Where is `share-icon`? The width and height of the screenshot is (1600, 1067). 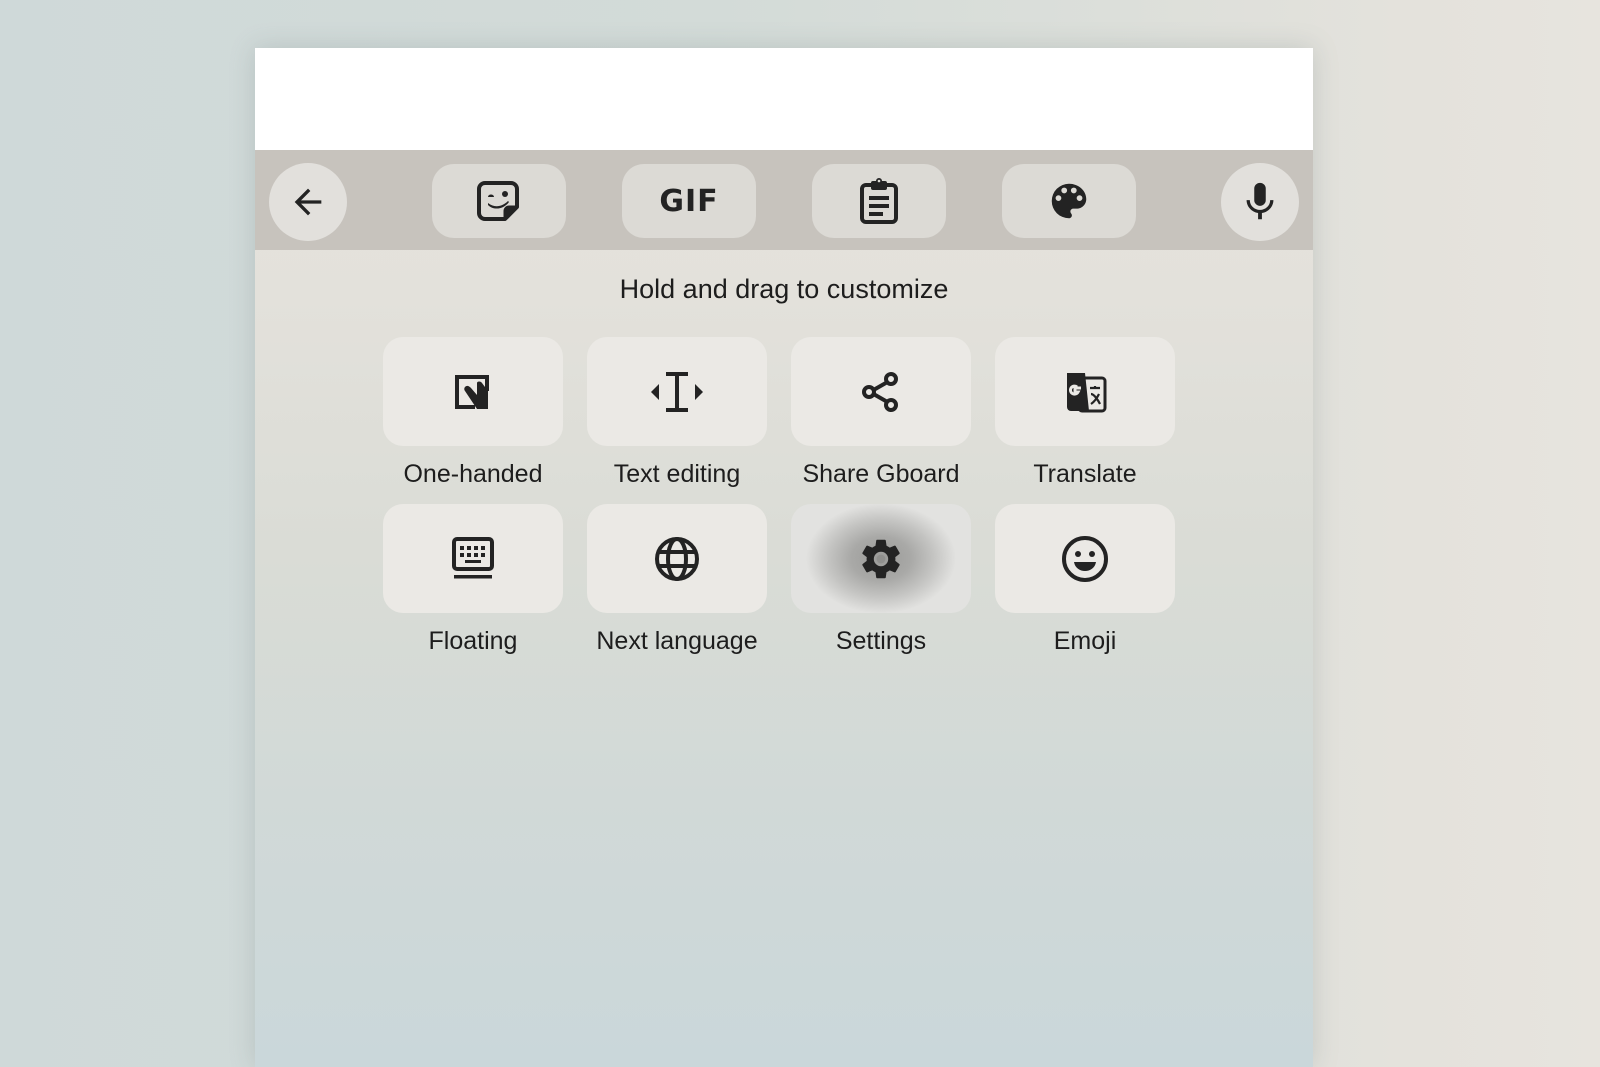 share-icon is located at coordinates (881, 392).